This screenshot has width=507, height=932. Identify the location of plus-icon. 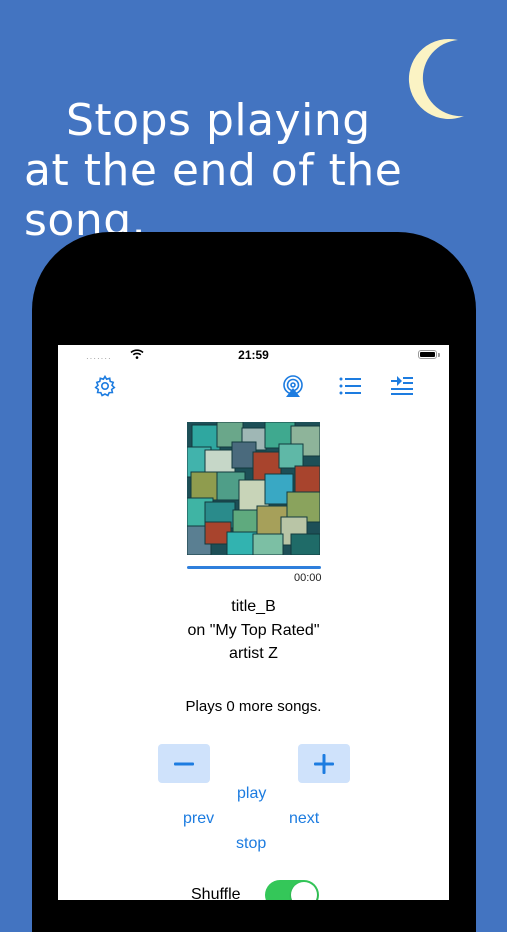
(324, 763).